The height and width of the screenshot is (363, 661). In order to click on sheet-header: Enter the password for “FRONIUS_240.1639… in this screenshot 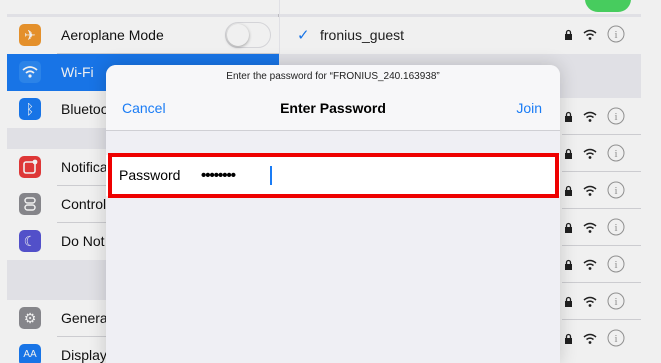, I will do `click(333, 98)`.